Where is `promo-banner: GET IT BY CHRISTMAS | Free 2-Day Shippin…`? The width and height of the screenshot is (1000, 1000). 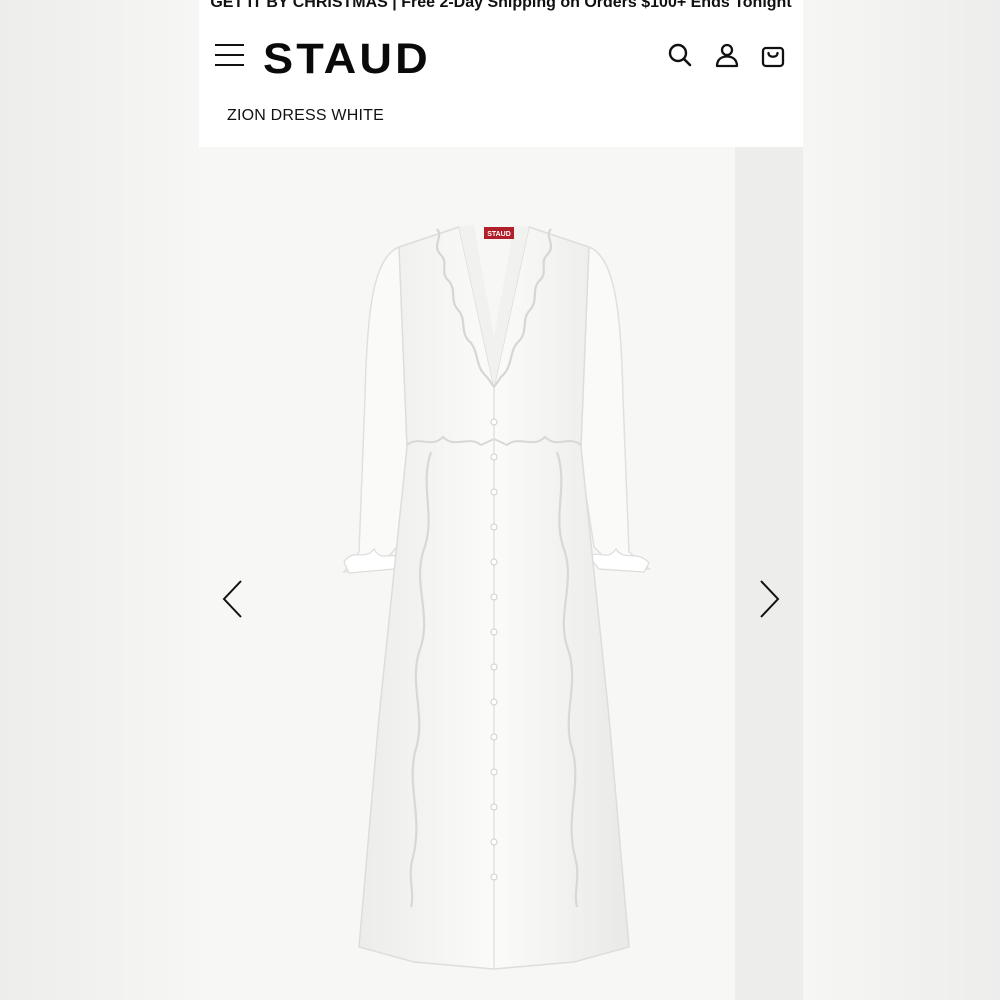 promo-banner: GET IT BY CHRISTMAS | Free 2-Day Shippin… is located at coordinates (501, 8).